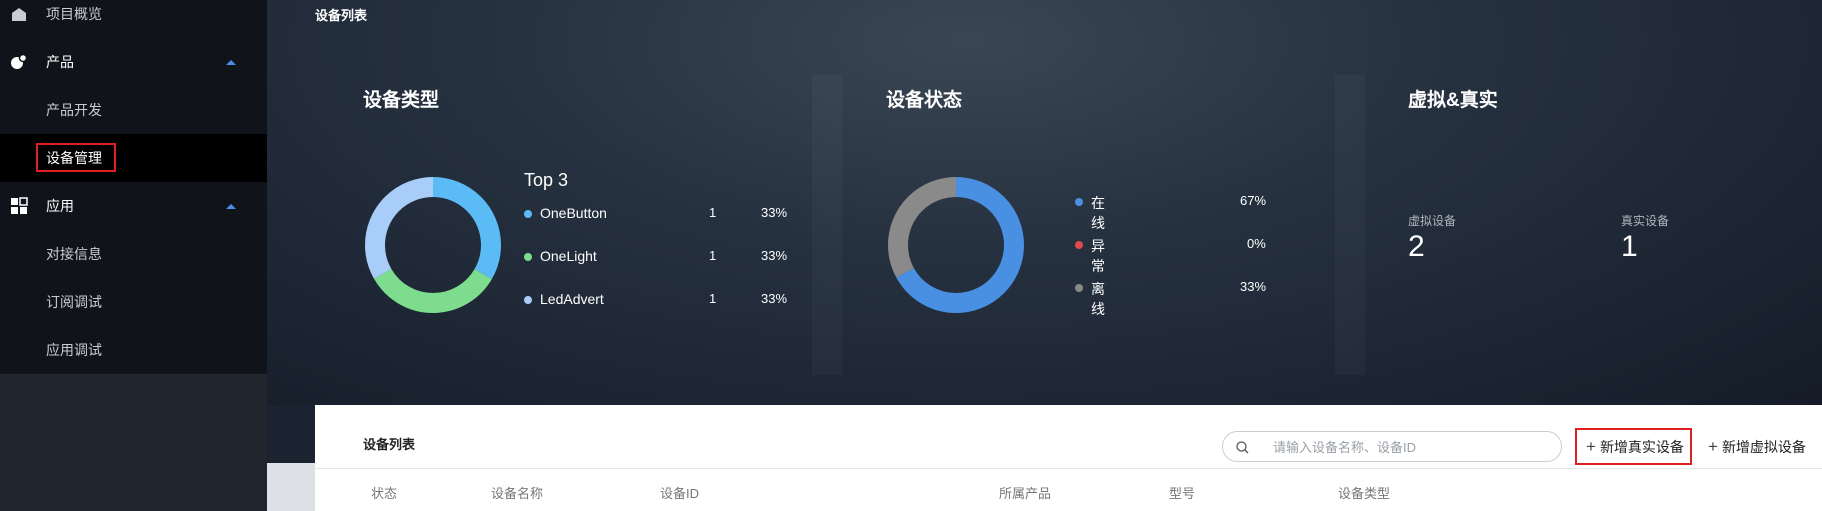 Image resolution: width=1822 pixels, height=511 pixels. Describe the element at coordinates (1364, 492) in the screenshot. I see `column-header-device-type: 设备类型` at that location.